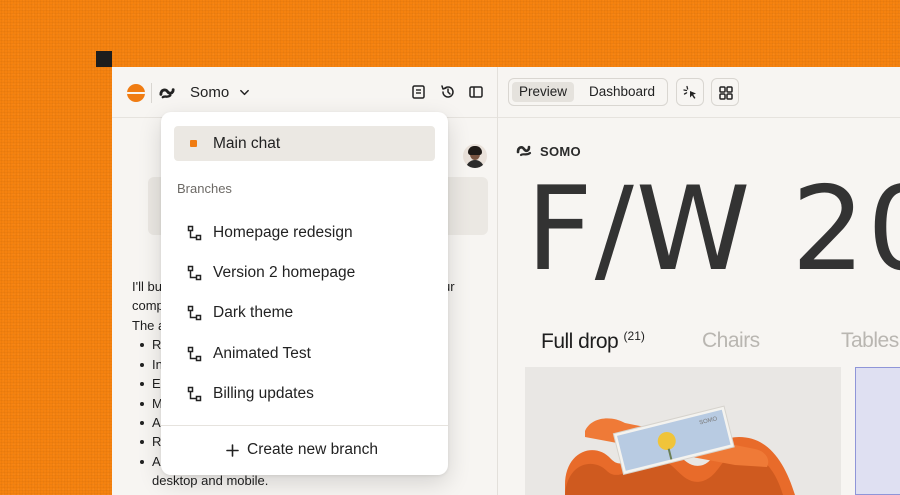  I want to click on grid-icon, so click(726, 93).